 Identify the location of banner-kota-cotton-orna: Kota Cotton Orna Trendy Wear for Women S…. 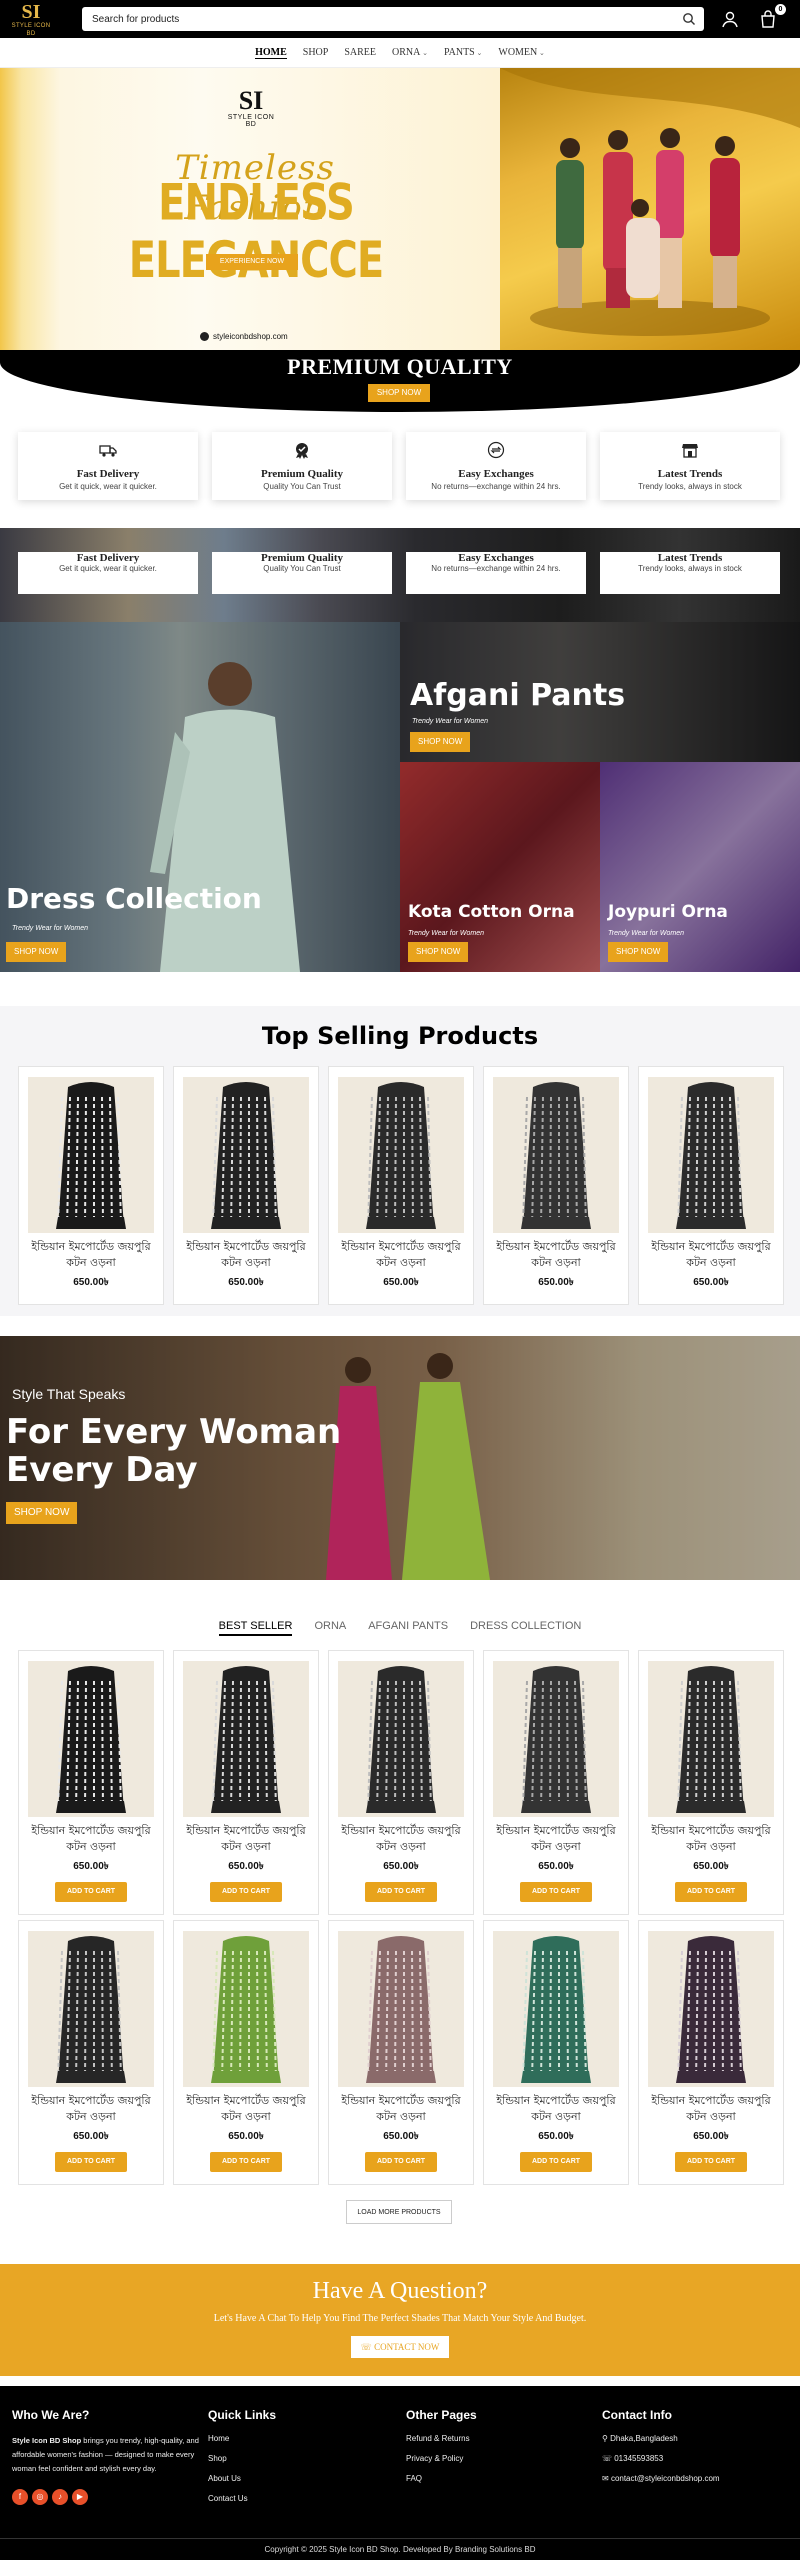
(500, 867).